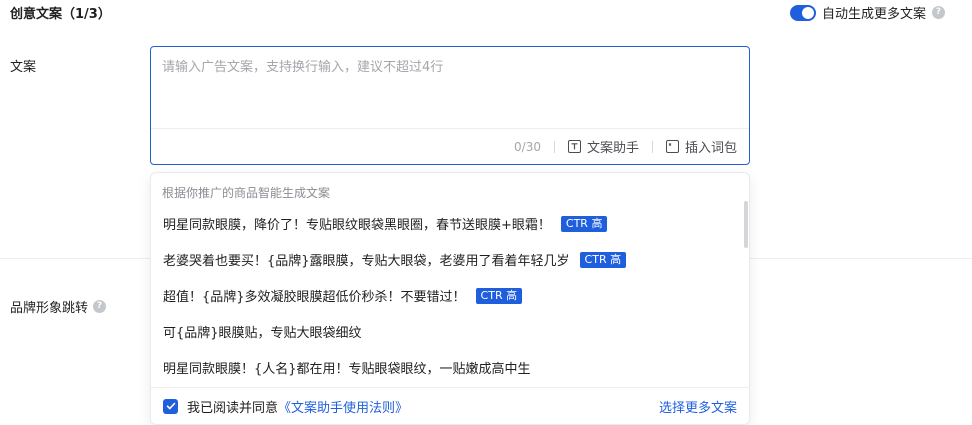 This screenshot has height=425, width=972. I want to click on suggestion-text: 明星同款眼膜，降价了！专贴眼纹眼袋黑眼圈，春节送眼膜+眼霜！, so click(357, 225).